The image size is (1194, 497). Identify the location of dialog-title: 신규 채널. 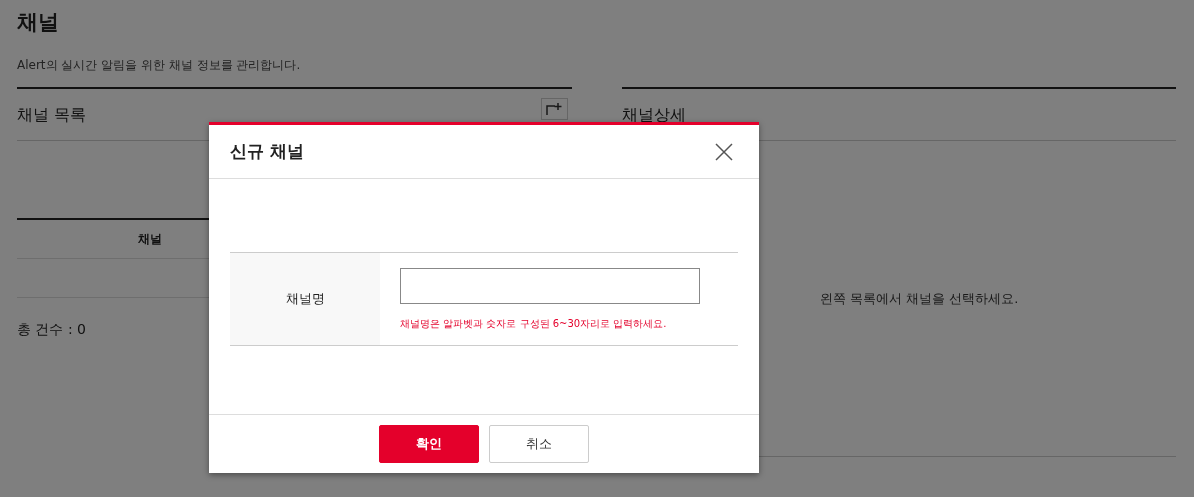
(267, 151).